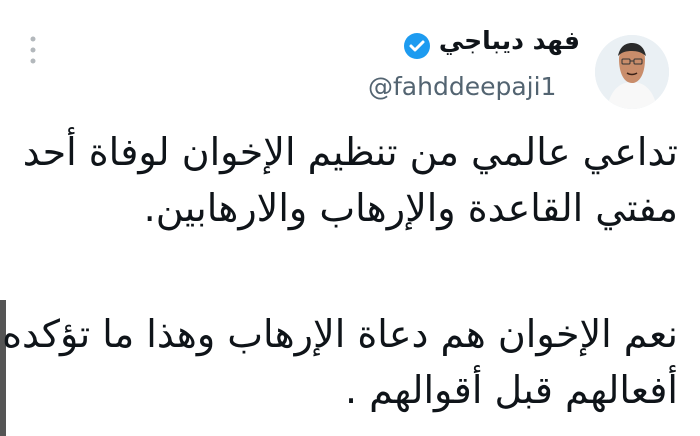 The height and width of the screenshot is (436, 700). Describe the element at coordinates (417, 46) in the screenshot. I see `verified-badge-icon` at that location.